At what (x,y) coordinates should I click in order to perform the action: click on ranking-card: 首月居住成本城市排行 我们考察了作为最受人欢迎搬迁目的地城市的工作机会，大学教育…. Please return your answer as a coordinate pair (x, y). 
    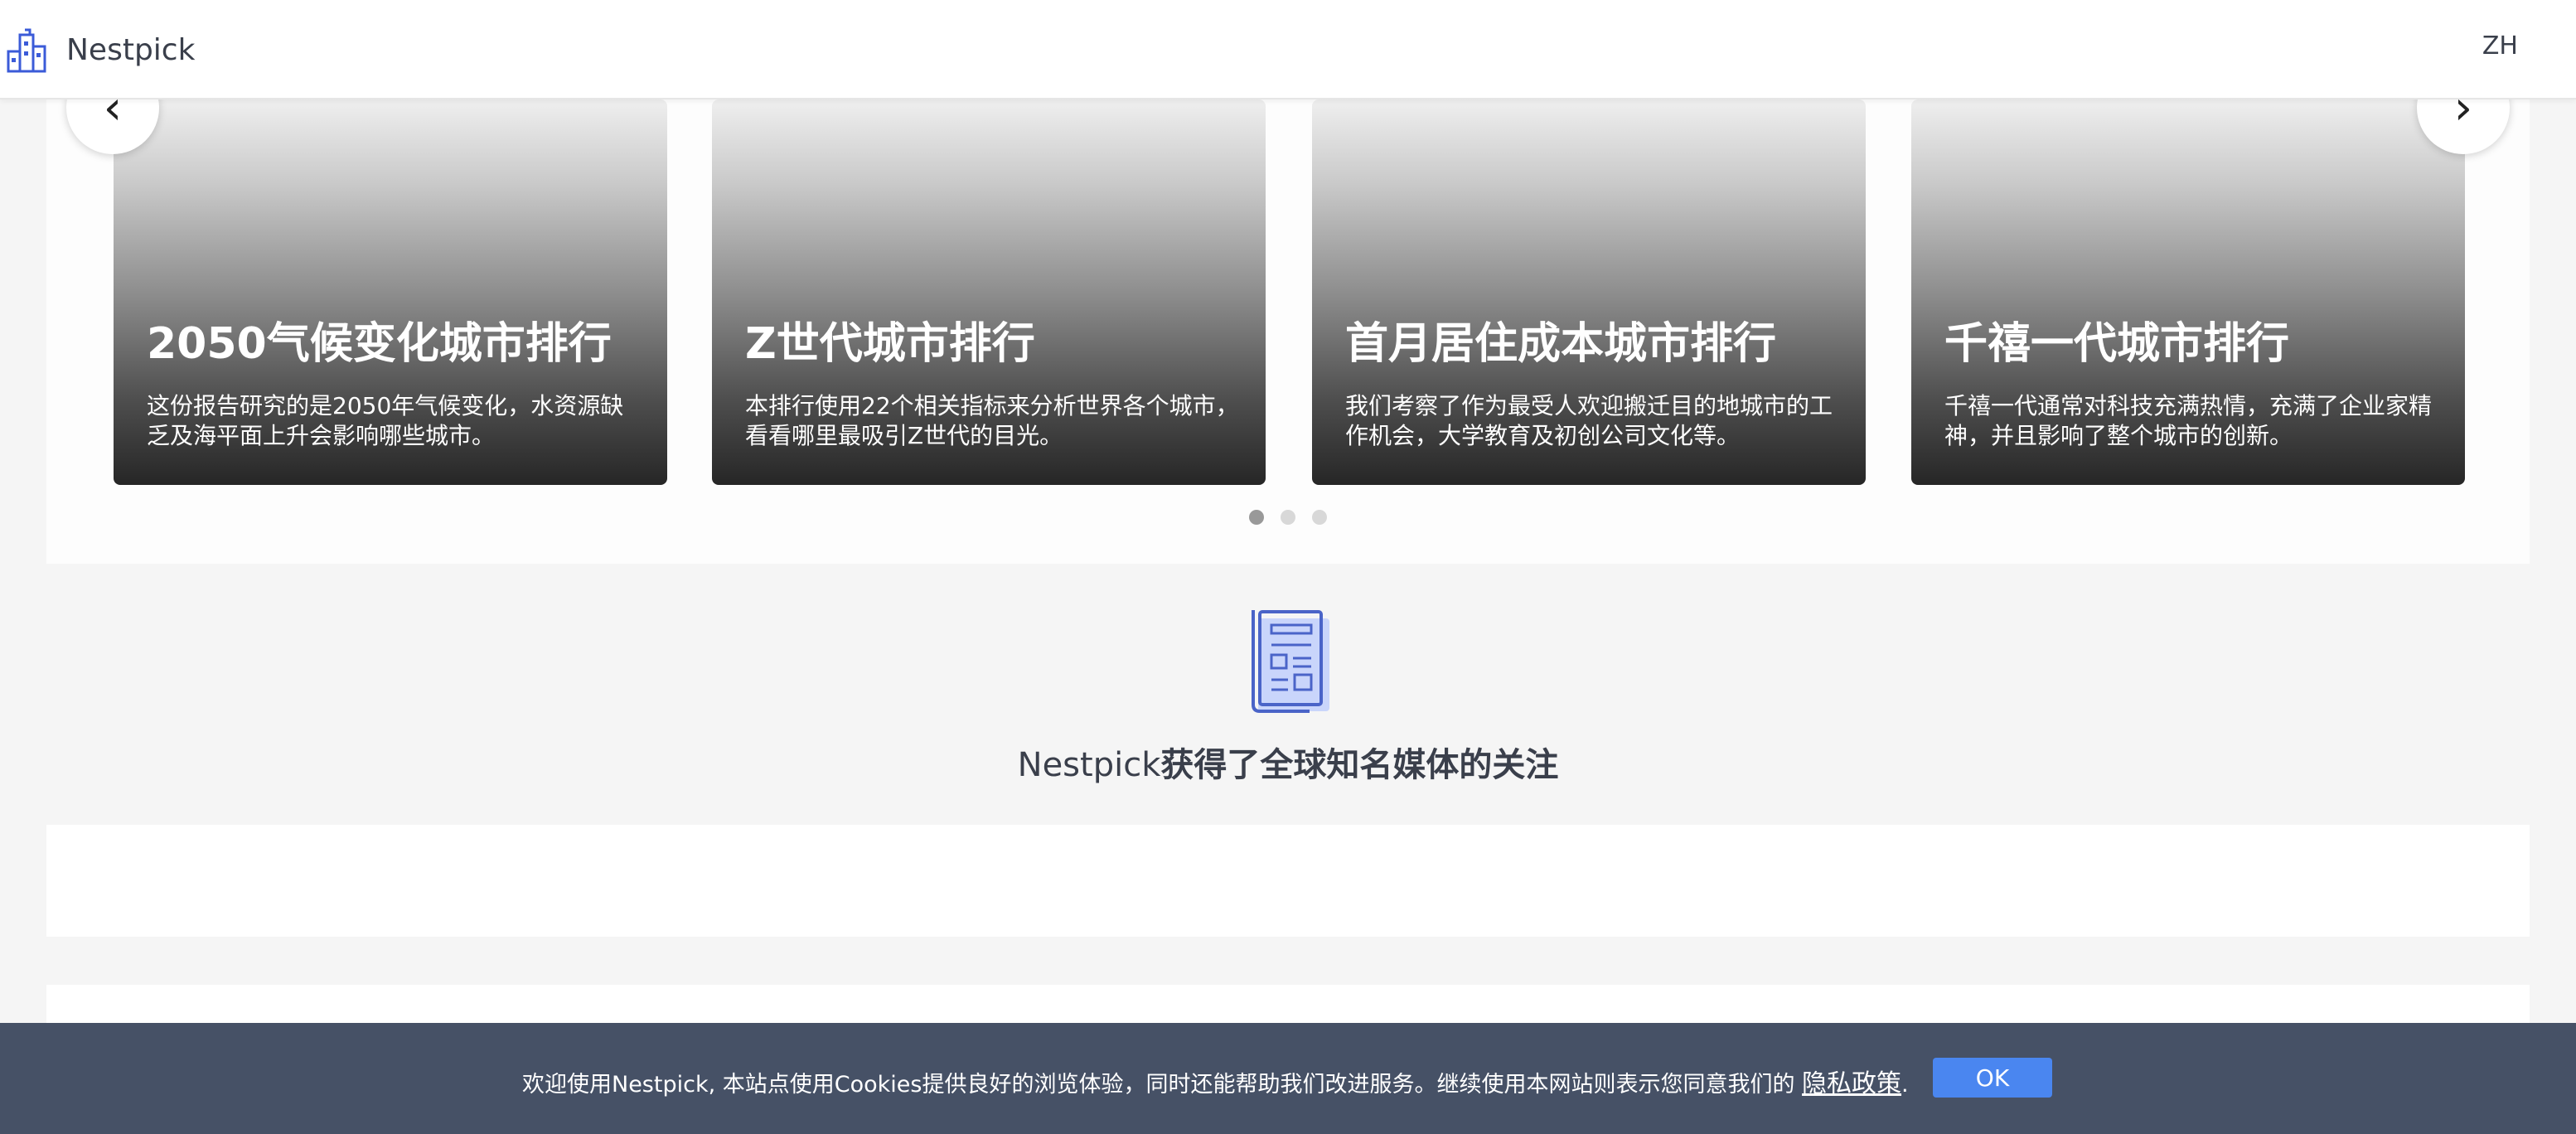
    Looking at the image, I should click on (1589, 292).